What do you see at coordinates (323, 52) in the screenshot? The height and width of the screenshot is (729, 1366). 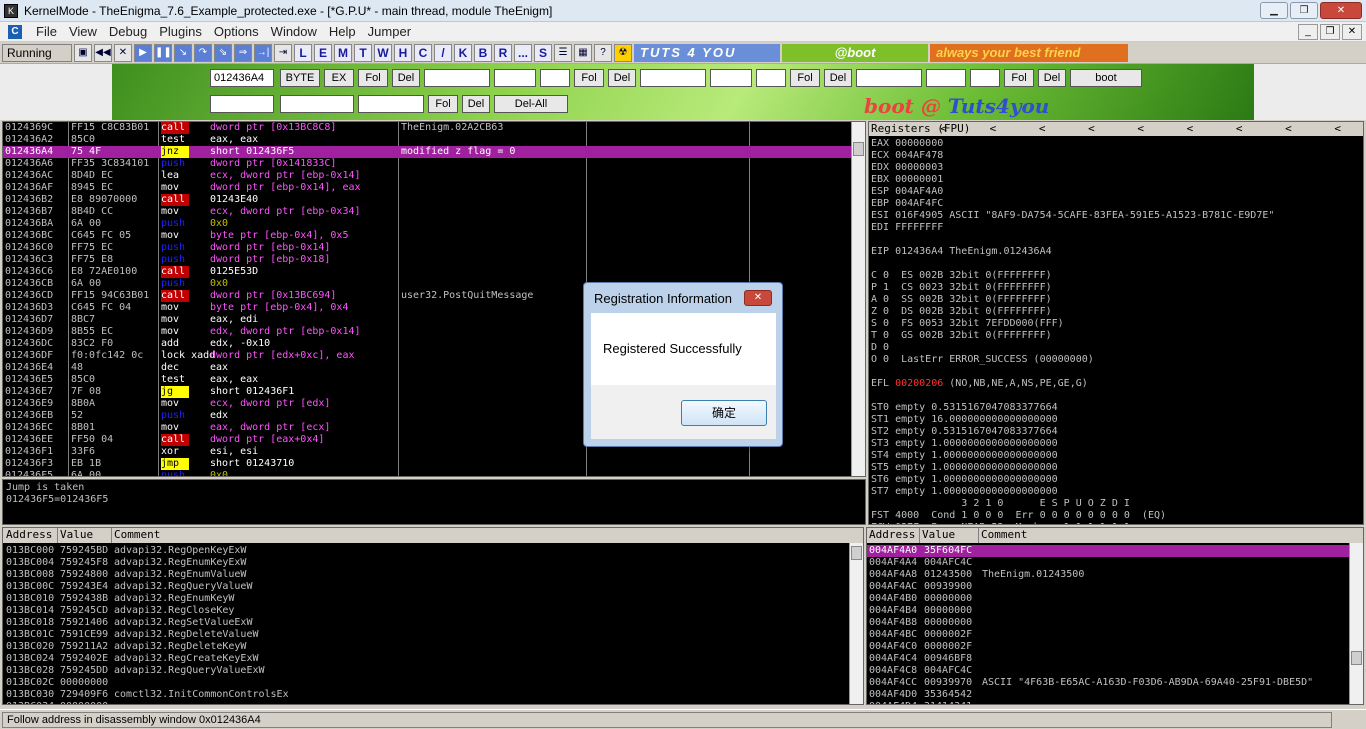 I see `toolbar-letter-e: E` at bounding box center [323, 52].